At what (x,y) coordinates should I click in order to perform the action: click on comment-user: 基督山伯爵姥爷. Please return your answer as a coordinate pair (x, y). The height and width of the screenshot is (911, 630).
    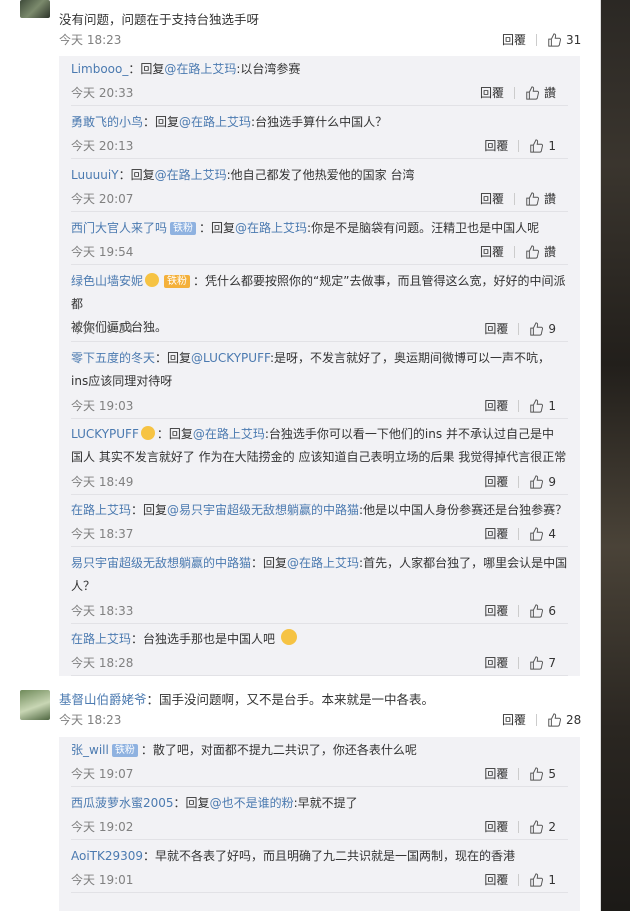
    Looking at the image, I should click on (103, 699).